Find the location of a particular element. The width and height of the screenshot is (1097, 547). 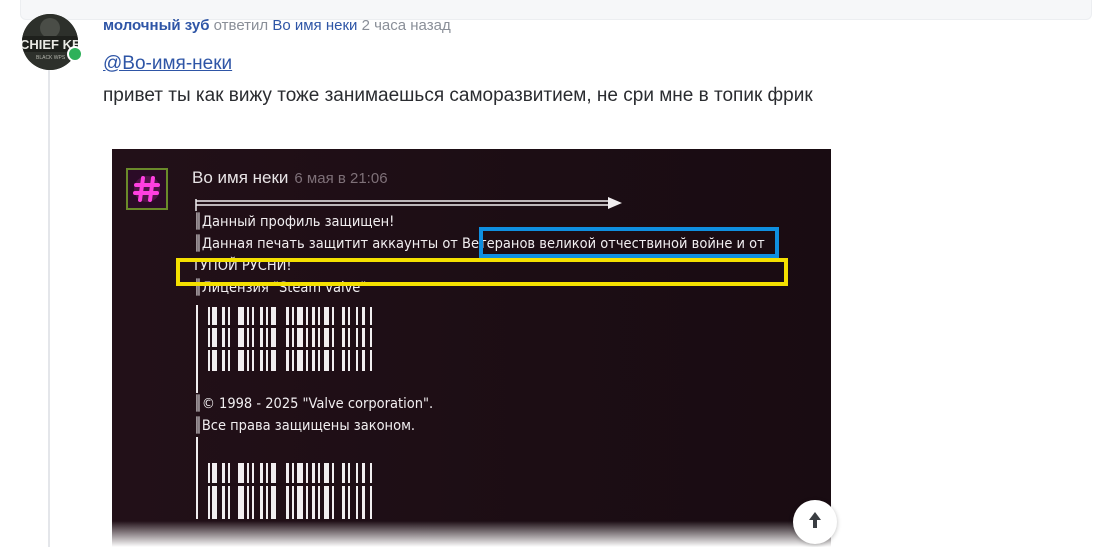

reply-action-label: ответил is located at coordinates (241, 25).